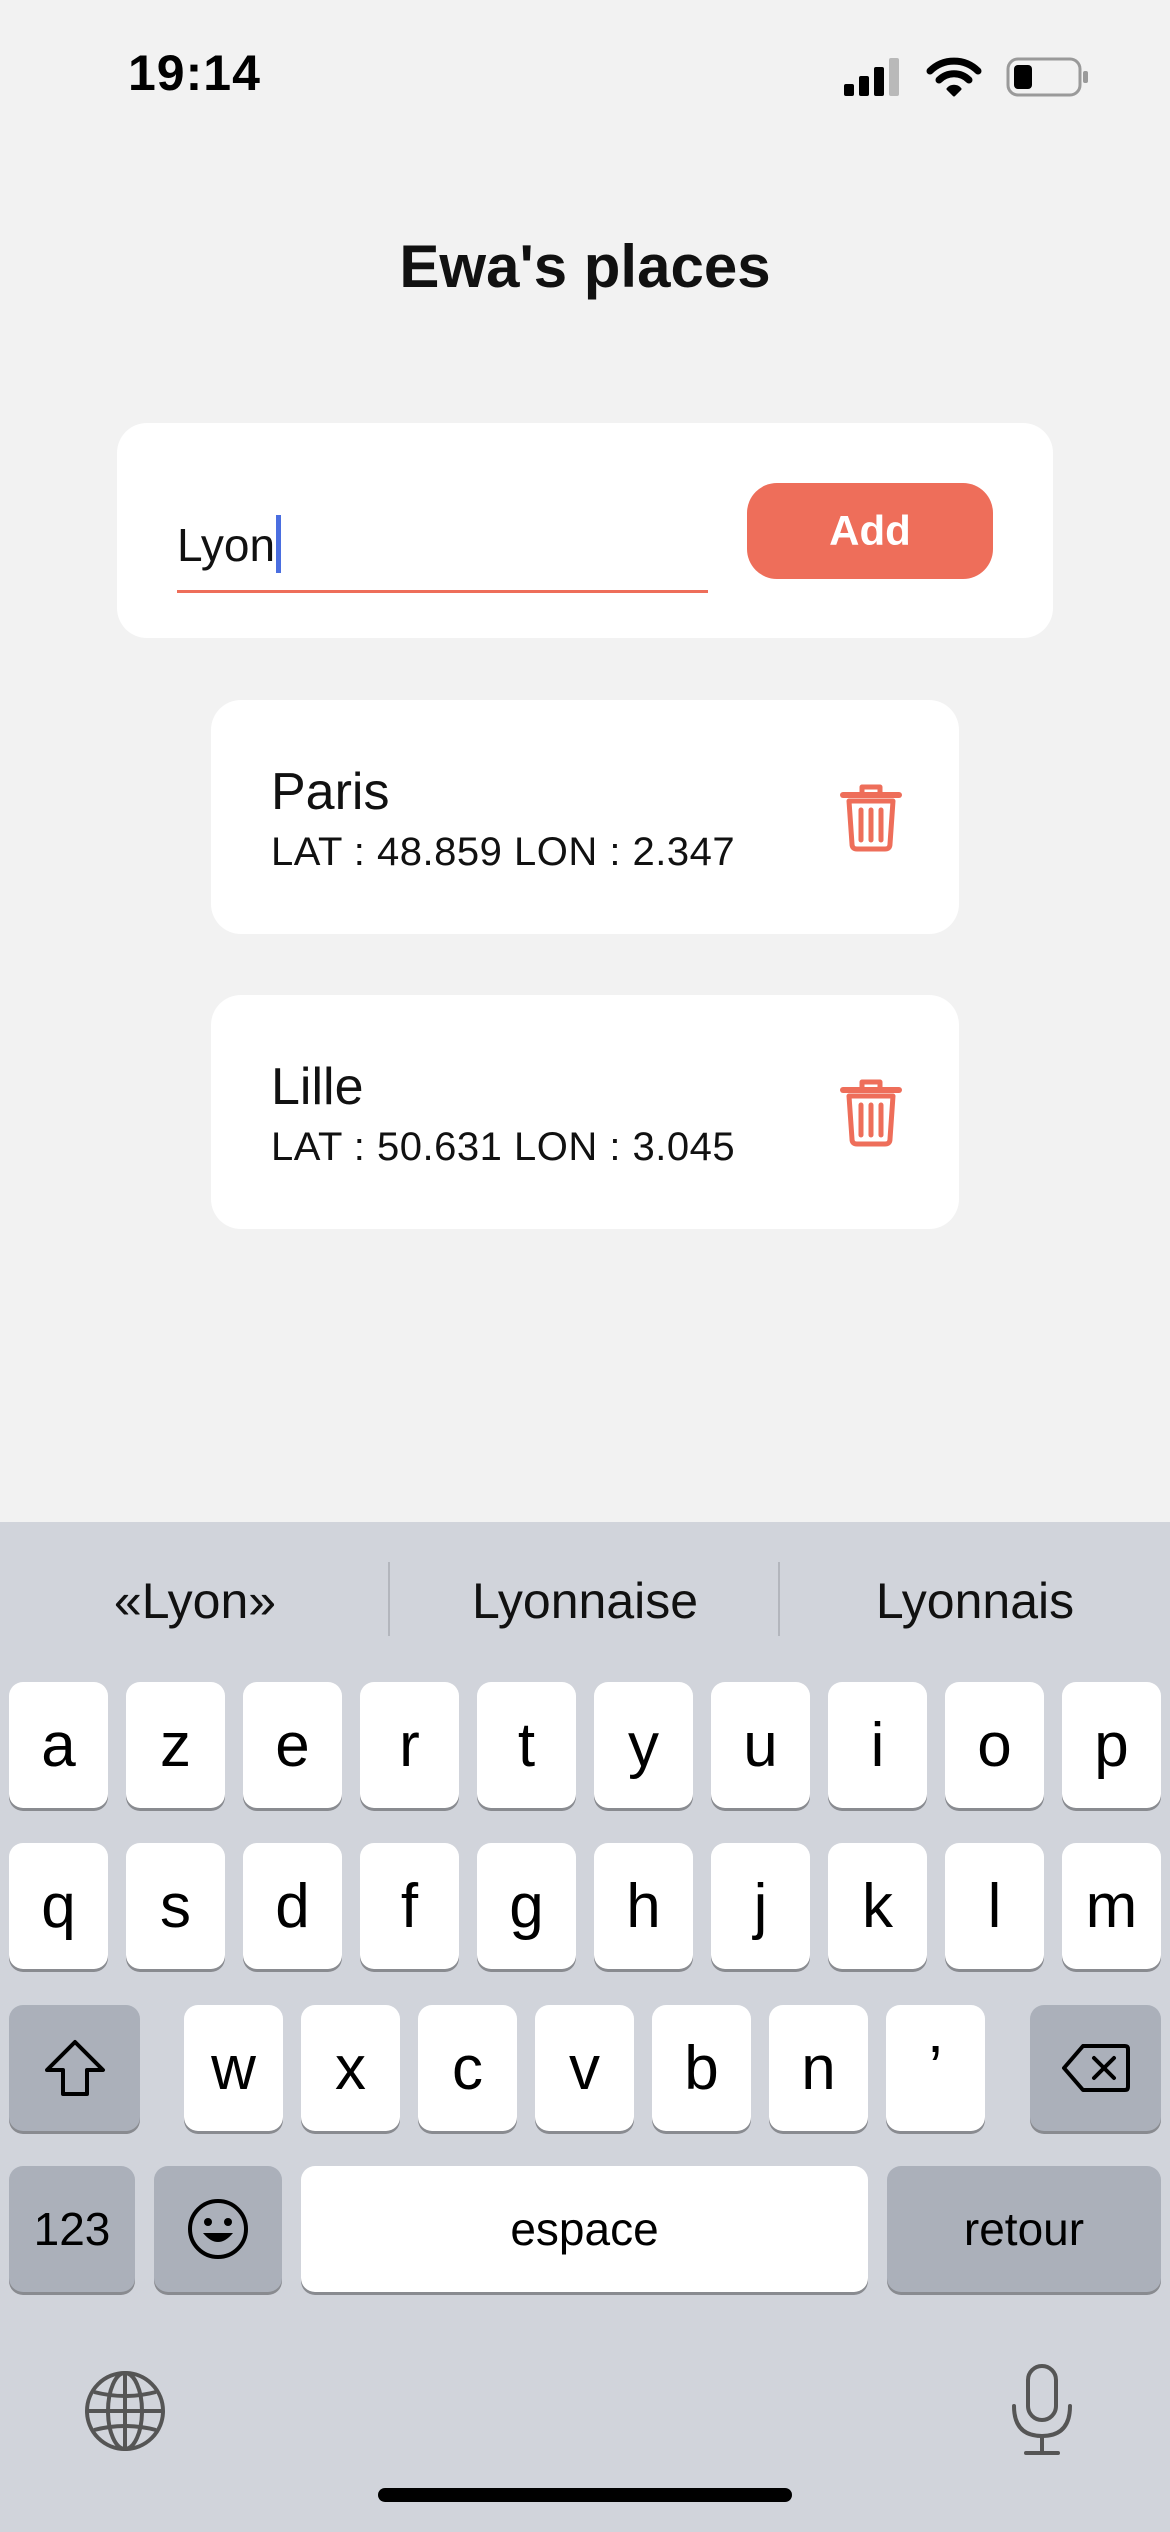 The width and height of the screenshot is (1170, 2532). I want to click on key-apostrophe: ’, so click(935, 2068).